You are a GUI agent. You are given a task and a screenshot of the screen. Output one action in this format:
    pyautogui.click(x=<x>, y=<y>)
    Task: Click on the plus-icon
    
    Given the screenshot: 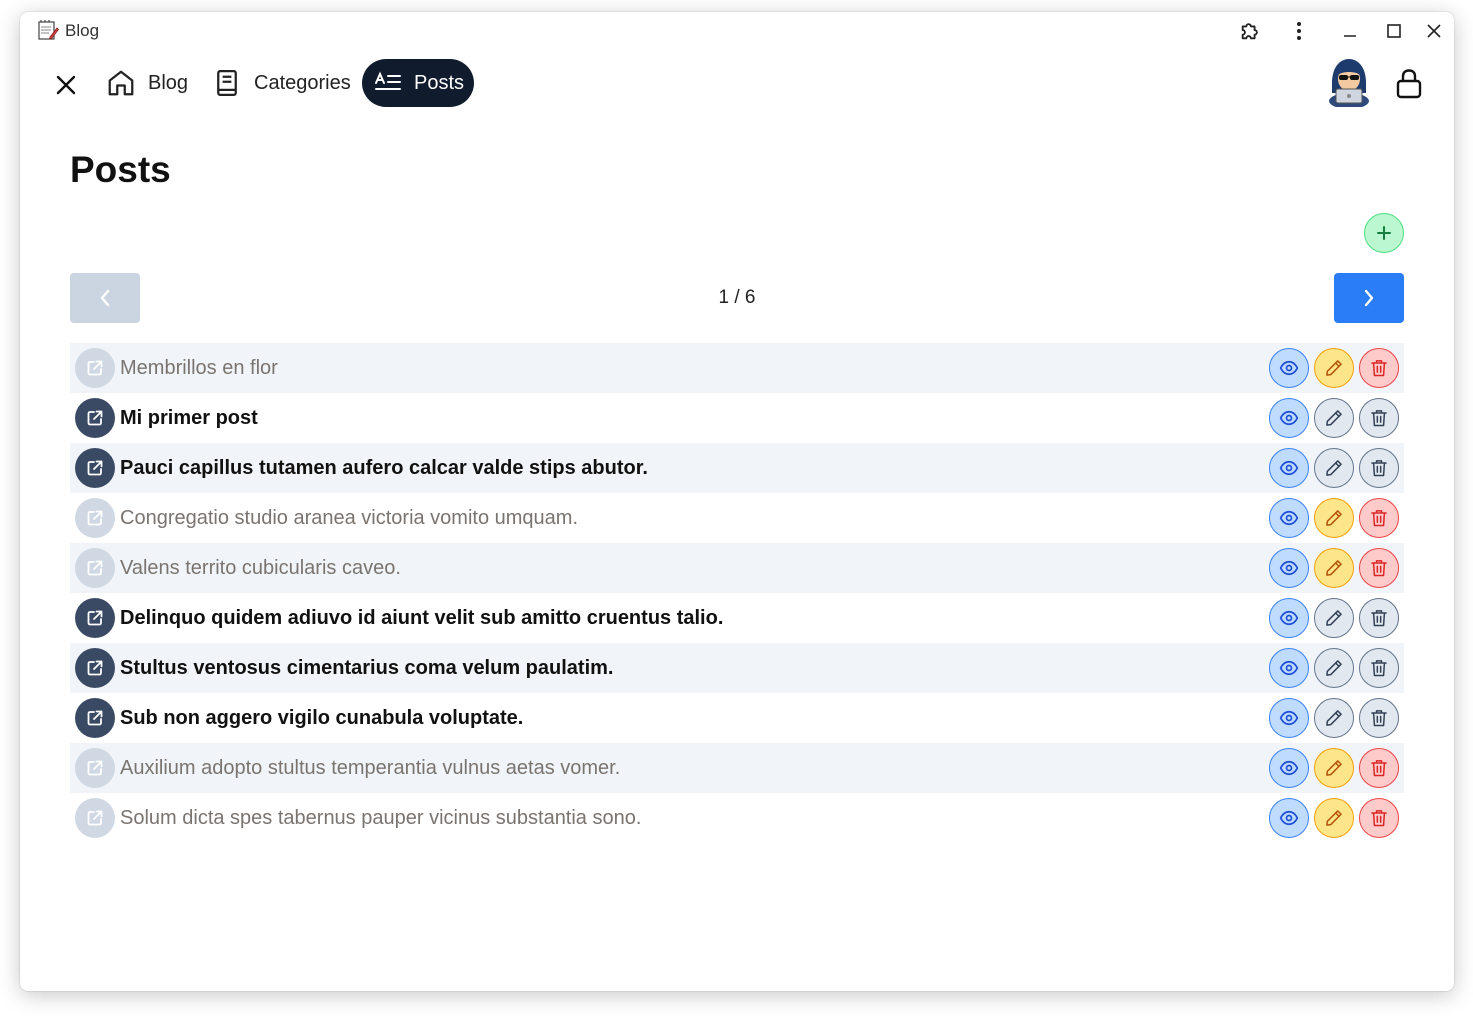 What is the action you would take?
    pyautogui.click(x=1384, y=233)
    